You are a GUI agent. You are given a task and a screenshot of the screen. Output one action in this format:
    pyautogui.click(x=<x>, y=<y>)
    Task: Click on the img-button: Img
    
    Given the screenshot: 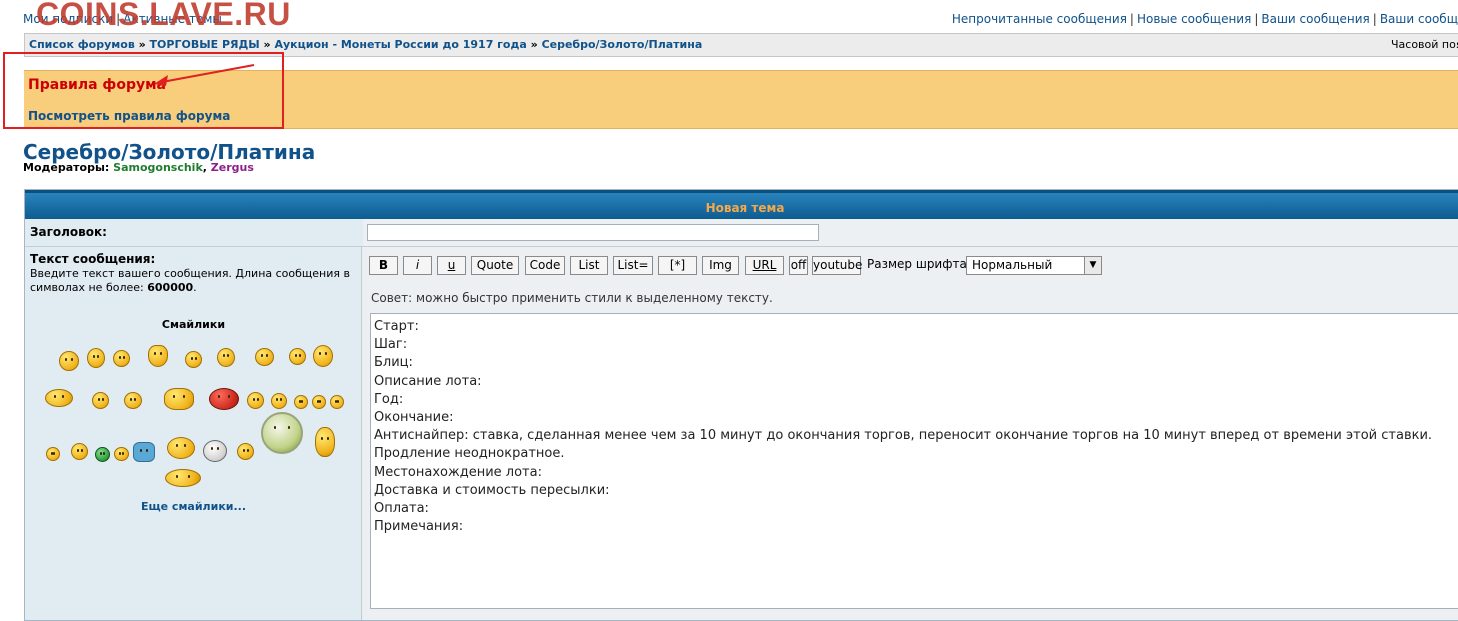 What is the action you would take?
    pyautogui.click(x=720, y=265)
    